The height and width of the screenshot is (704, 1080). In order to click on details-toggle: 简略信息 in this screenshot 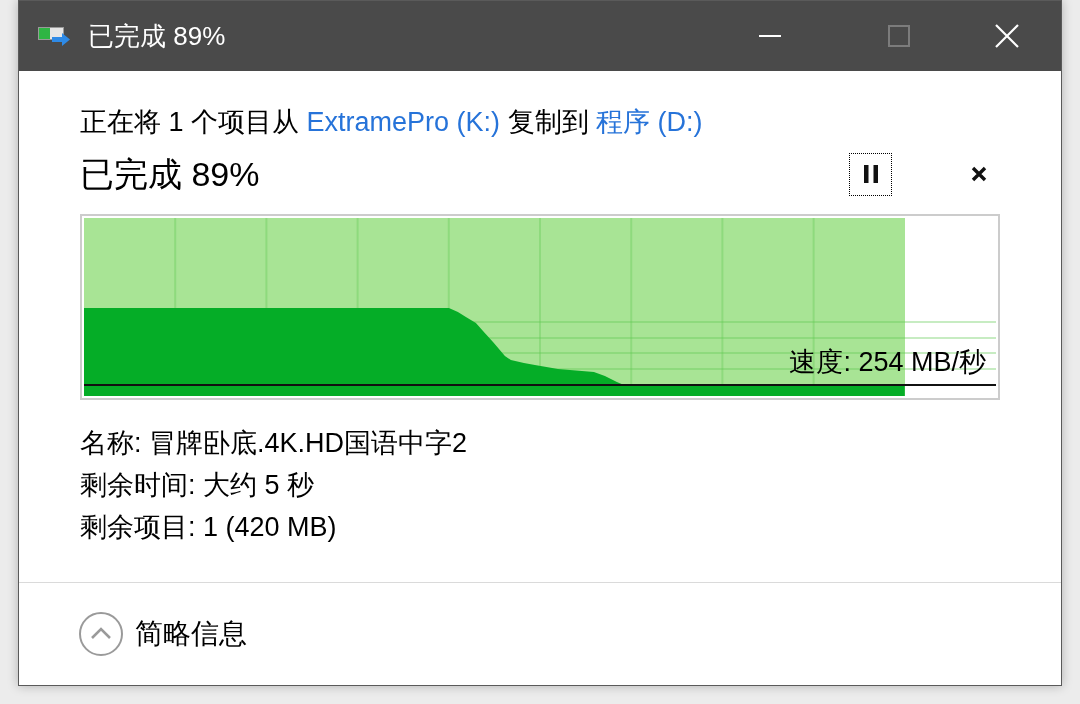, I will do `click(163, 634)`.